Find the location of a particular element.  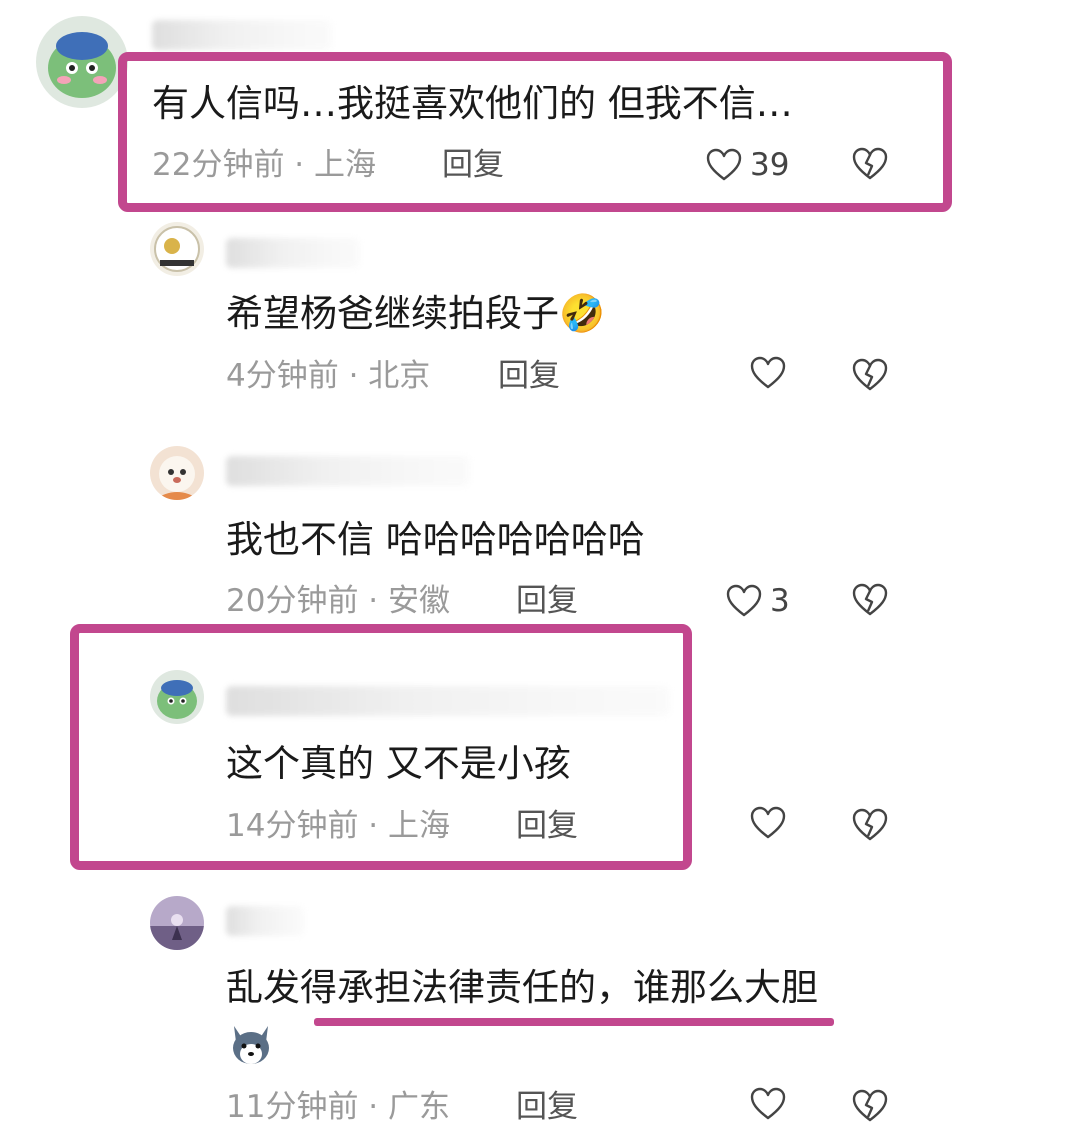

like-button: 3 is located at coordinates (758, 601).